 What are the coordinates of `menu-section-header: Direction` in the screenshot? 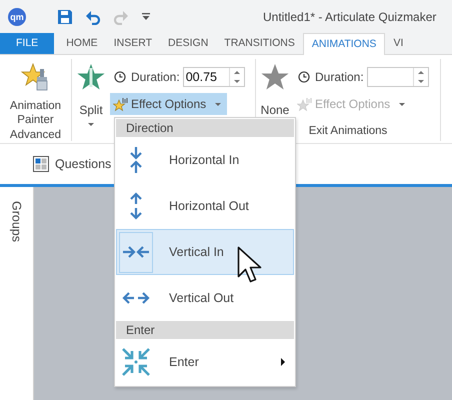 It's located at (205, 128).